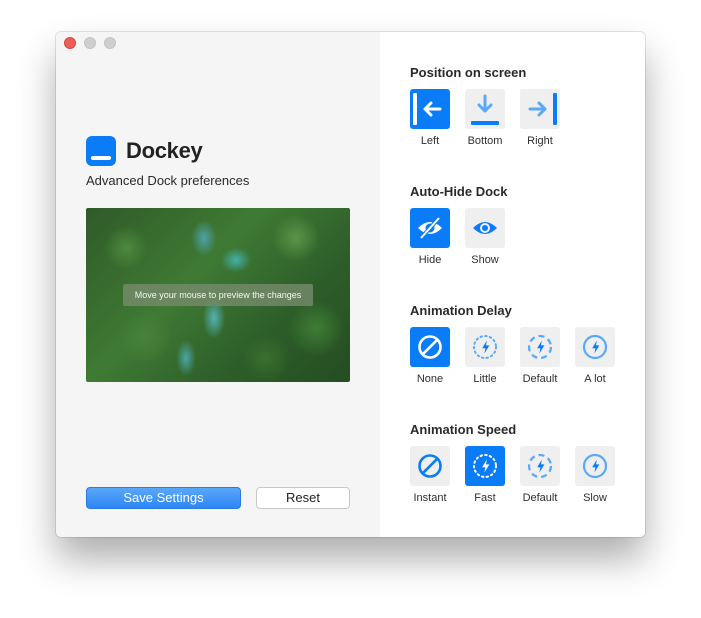  Describe the element at coordinates (512, 356) in the screenshot. I see `delay-options: None Little Default A lot` at that location.